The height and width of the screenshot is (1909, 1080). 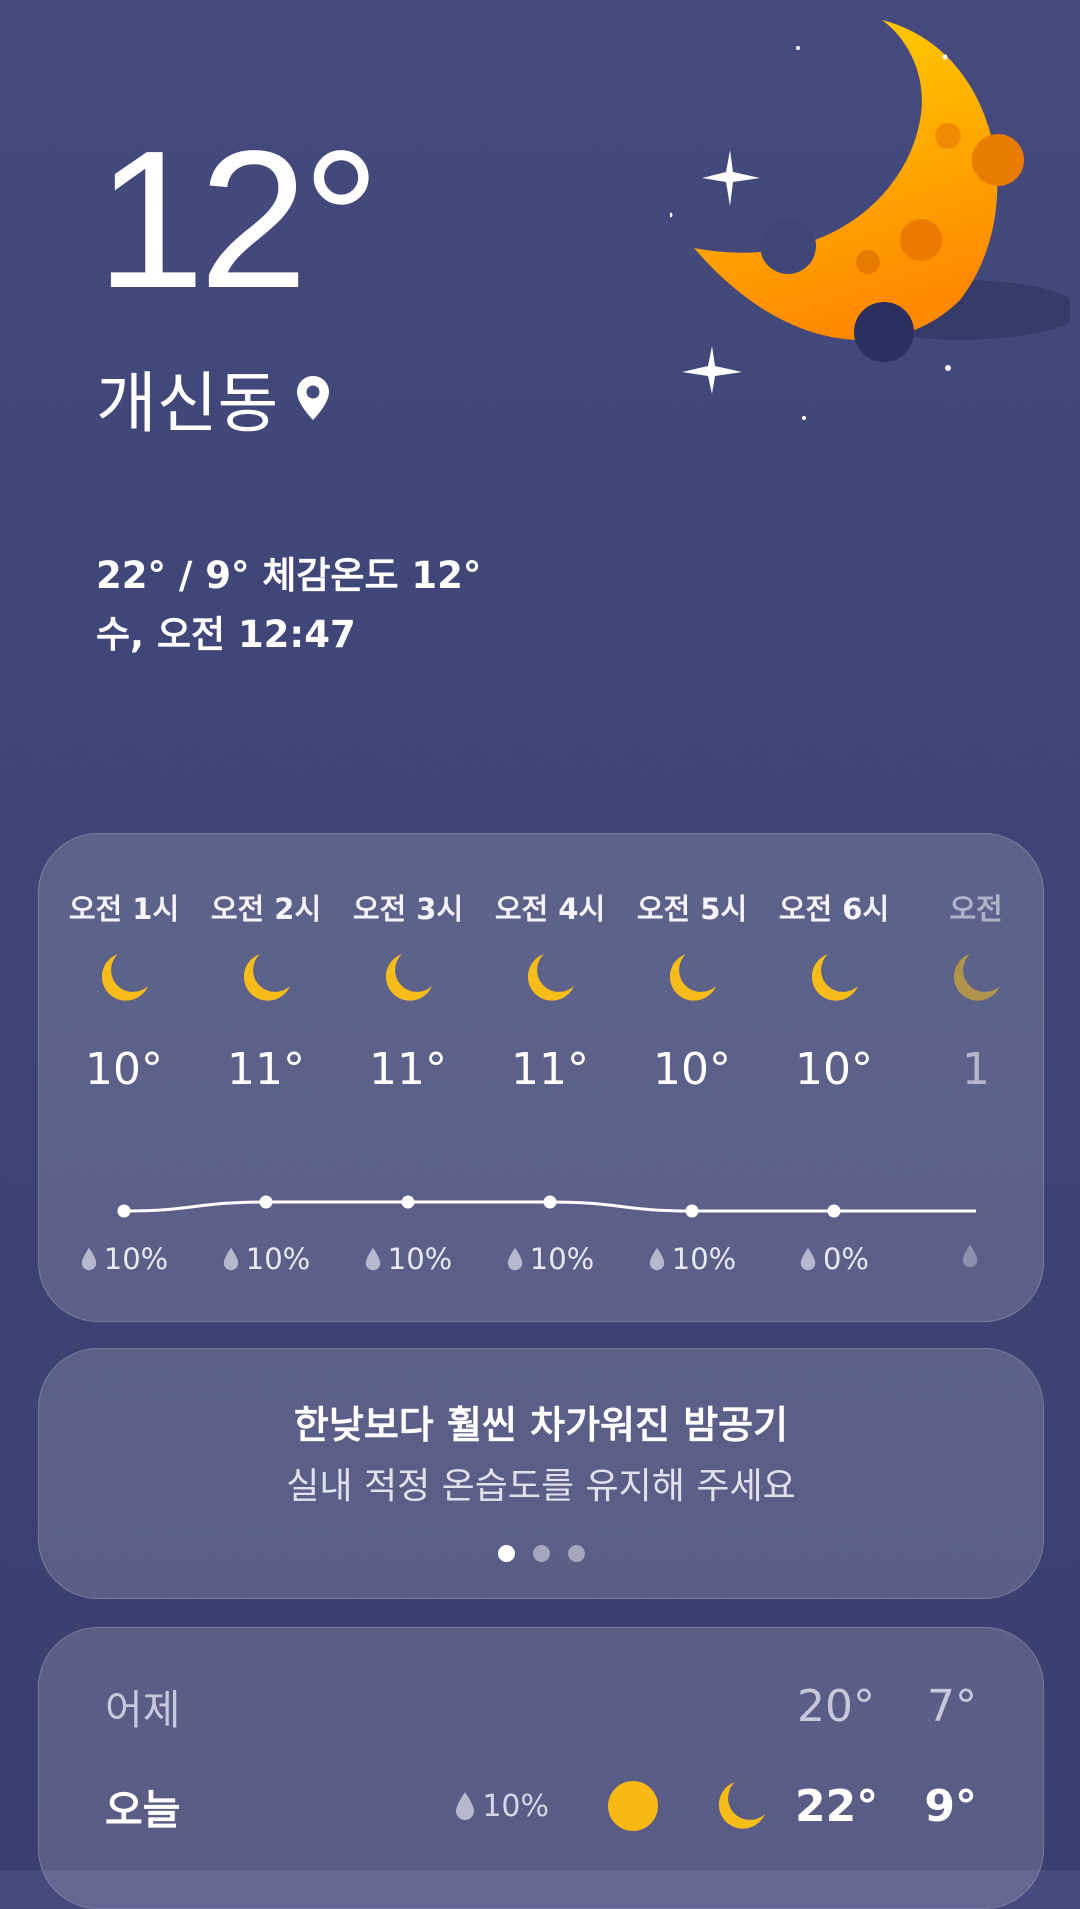 I want to click on crescent-moon-illustration, so click(x=870, y=220).